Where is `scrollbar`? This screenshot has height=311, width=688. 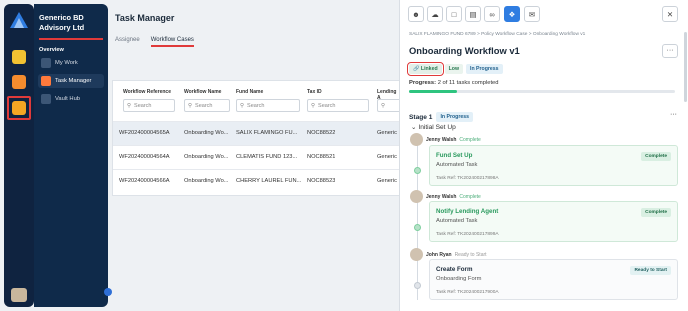 scrollbar is located at coordinates (685, 67).